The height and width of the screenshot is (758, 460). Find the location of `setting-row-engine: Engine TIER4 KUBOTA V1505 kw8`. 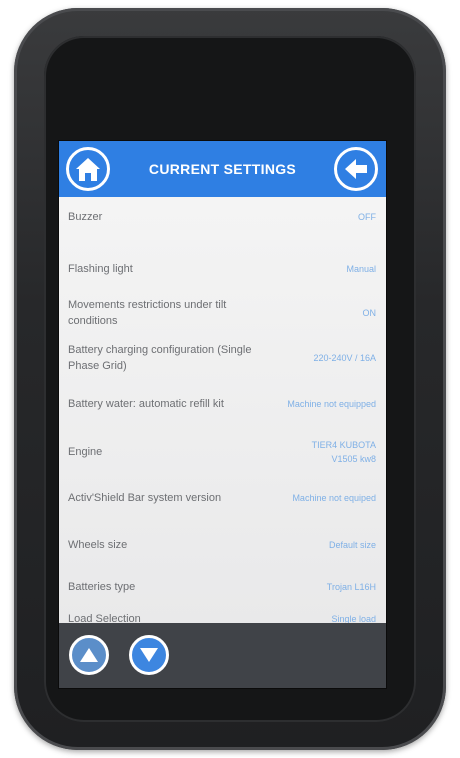

setting-row-engine: Engine TIER4 KUBOTA V1505 kw8 is located at coordinates (222, 452).